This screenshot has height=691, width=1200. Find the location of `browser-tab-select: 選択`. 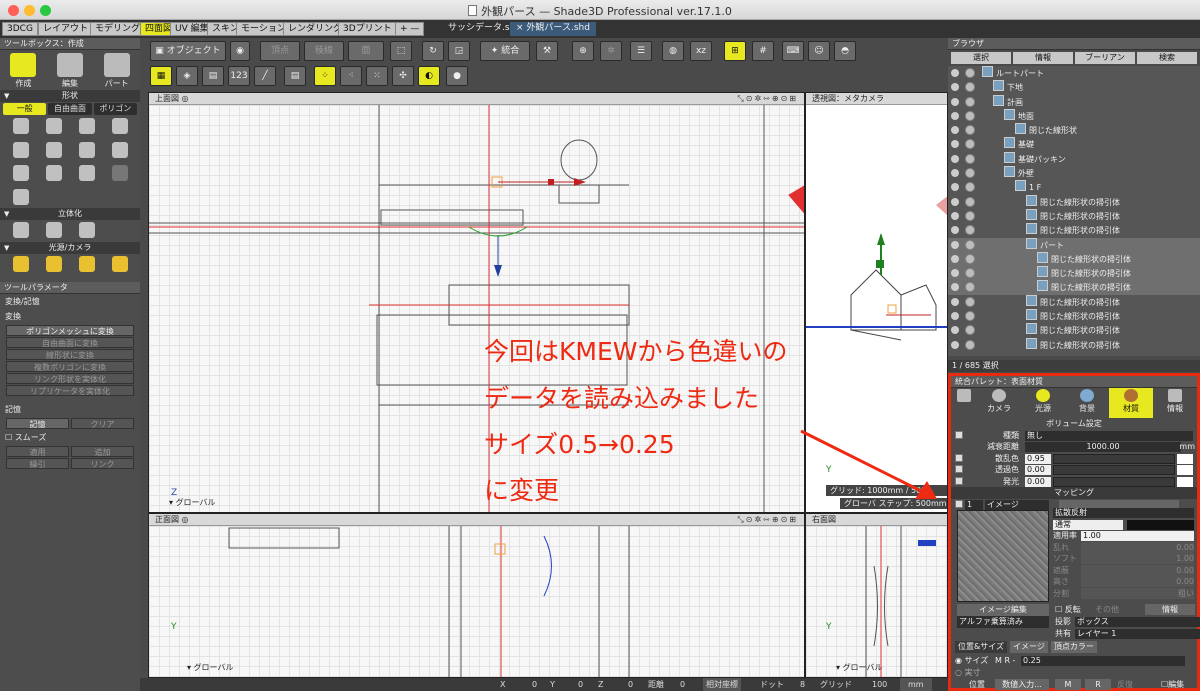

browser-tab-select: 選択 is located at coordinates (981, 58).